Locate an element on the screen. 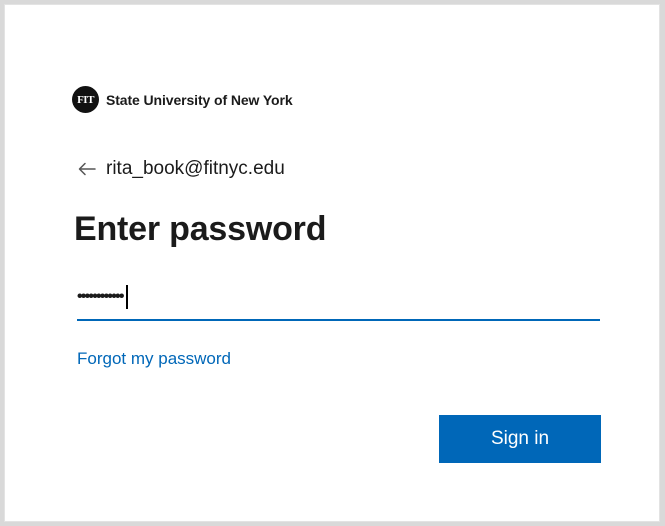 The image size is (665, 526). brand-logo-text: FIT is located at coordinates (85, 99).